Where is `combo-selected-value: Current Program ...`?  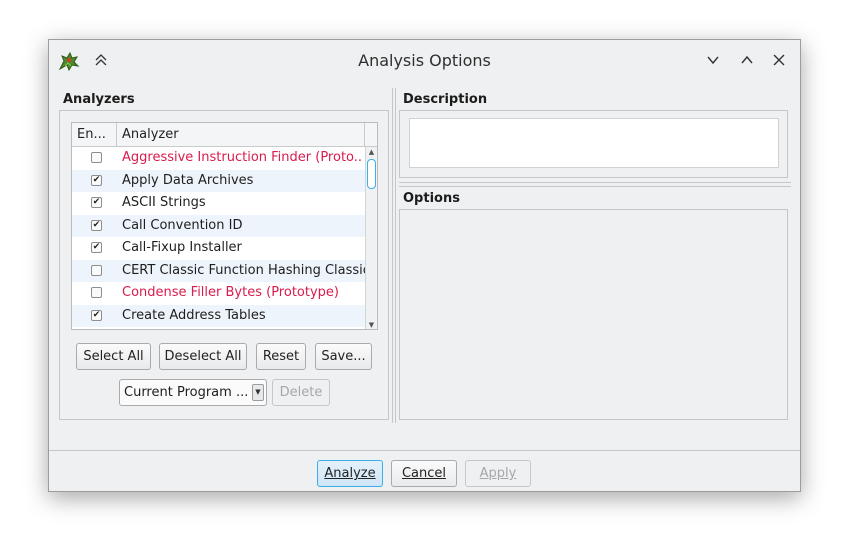
combo-selected-value: Current Program ... is located at coordinates (186, 392).